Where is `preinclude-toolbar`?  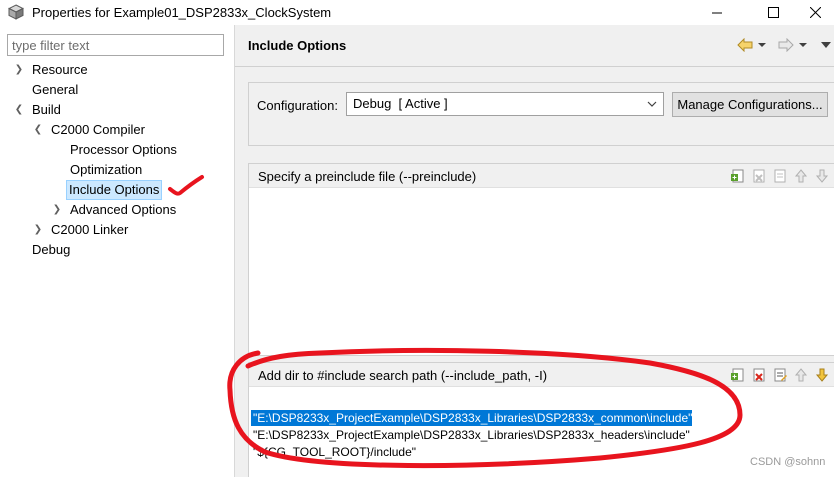
preinclude-toolbar is located at coordinates (780, 176).